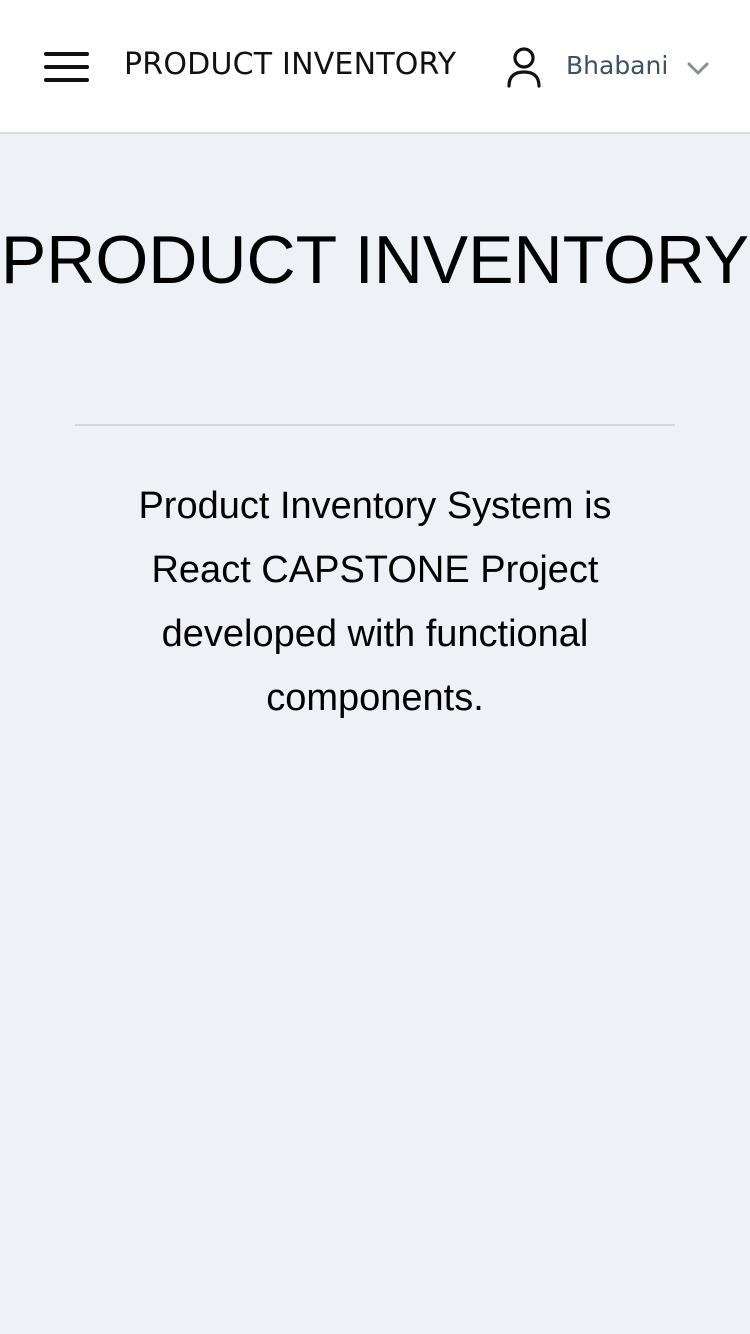 This screenshot has width=750, height=1334. I want to click on top-navbar: PRODUCT INVENTORY Bhabani, so click(375, 67).